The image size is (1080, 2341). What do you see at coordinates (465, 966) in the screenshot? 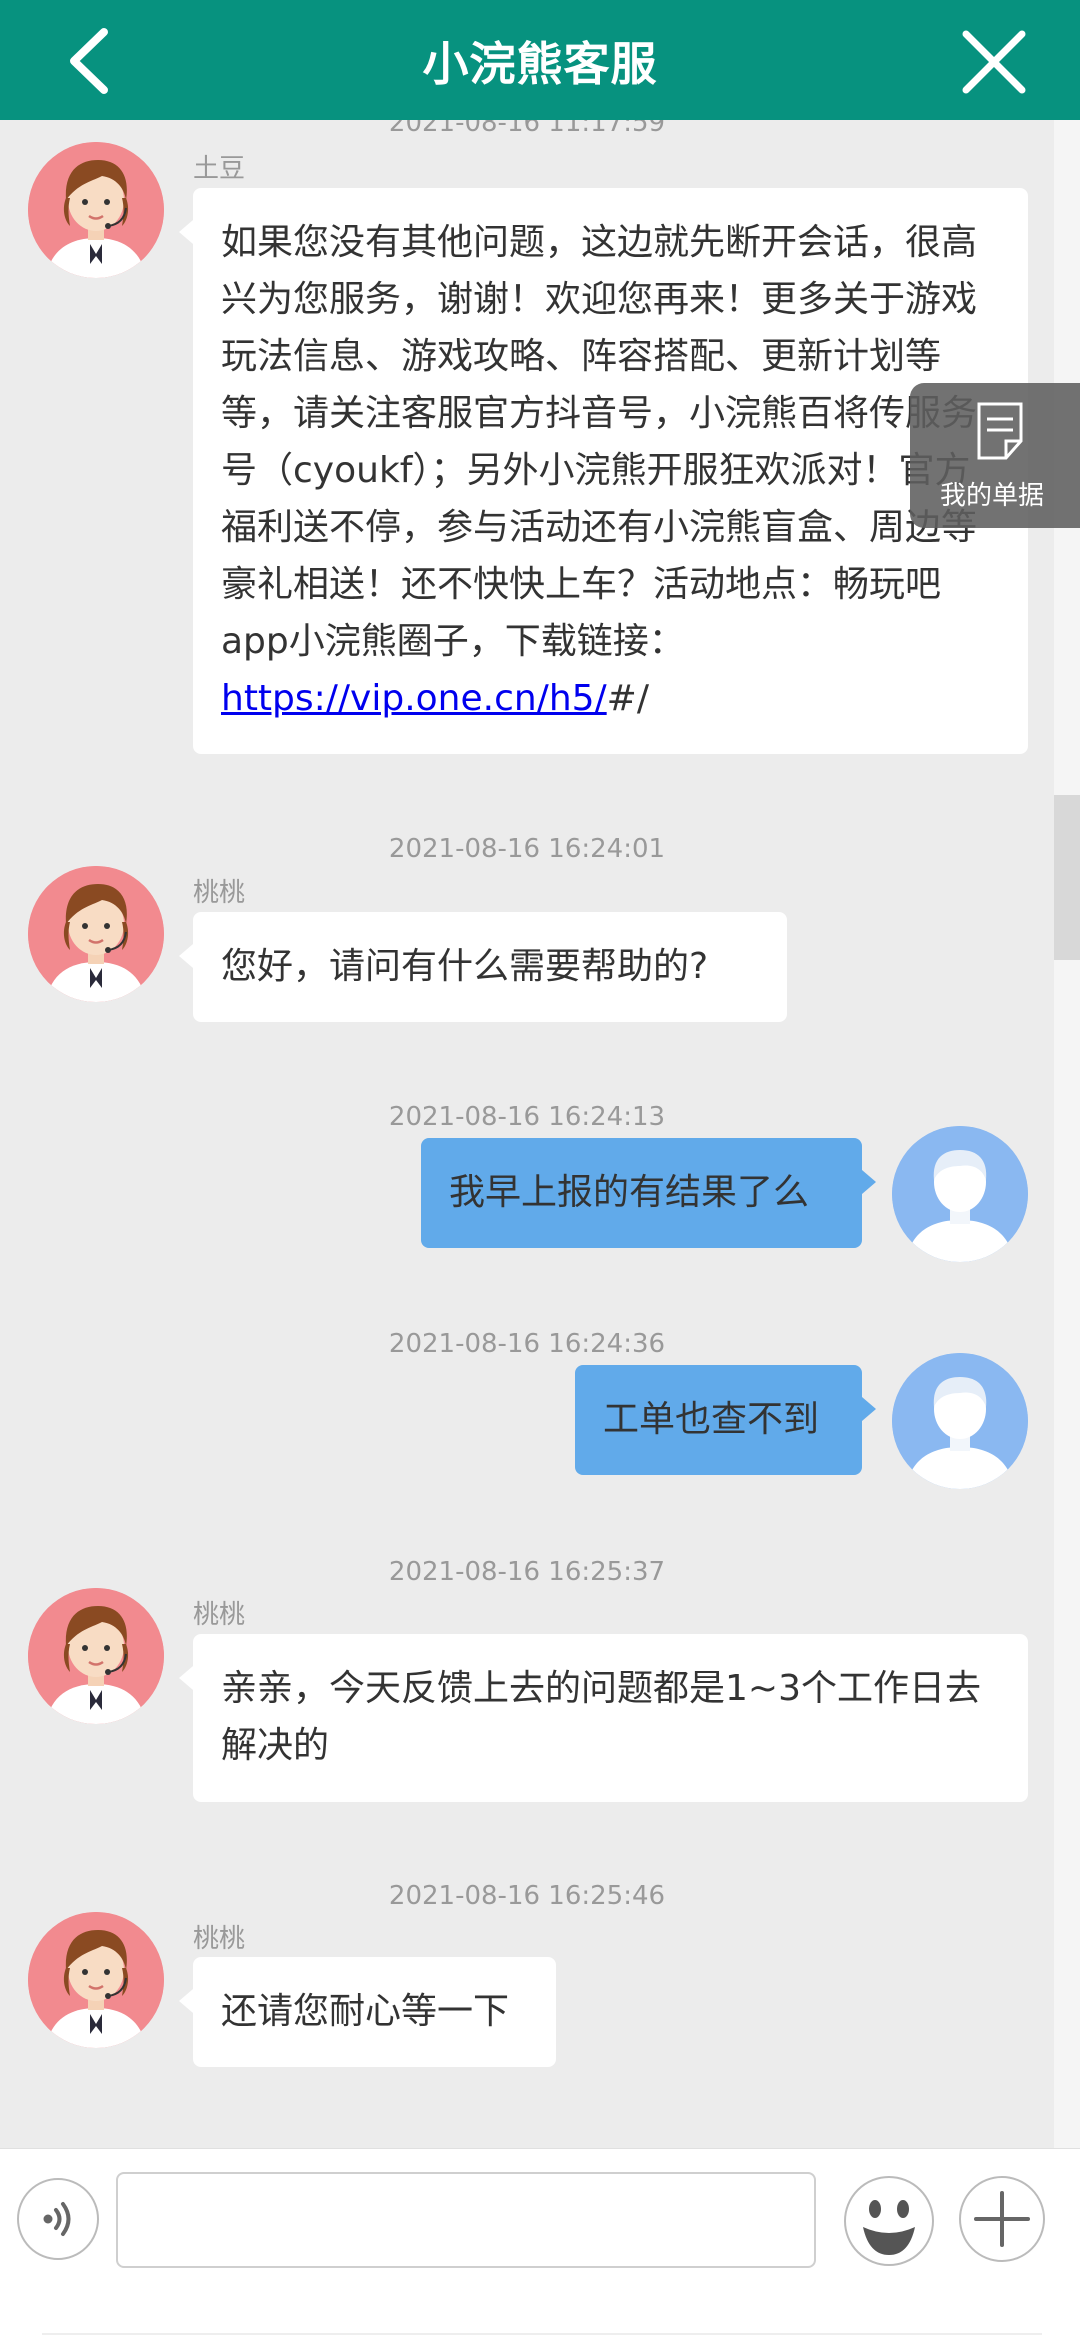
I see `message-text: 您好，请问有什么需要帮助的?` at bounding box center [465, 966].